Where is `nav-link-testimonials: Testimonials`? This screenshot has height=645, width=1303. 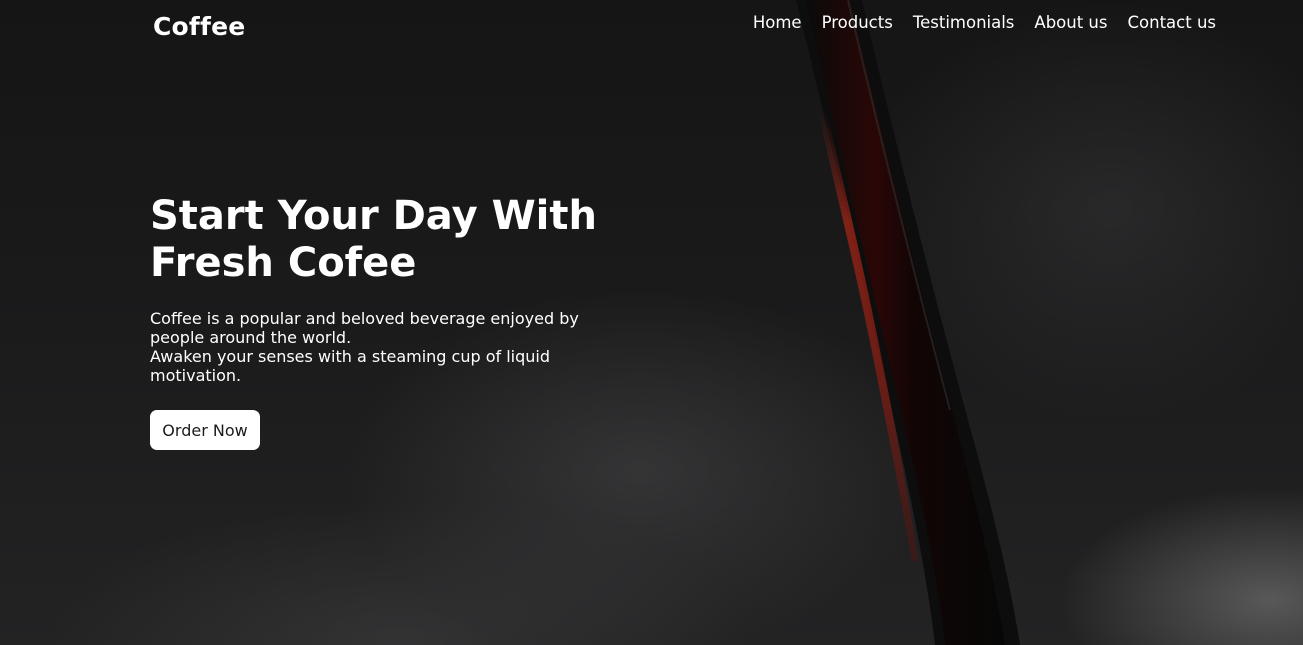
nav-link-testimonials: Testimonials is located at coordinates (964, 22).